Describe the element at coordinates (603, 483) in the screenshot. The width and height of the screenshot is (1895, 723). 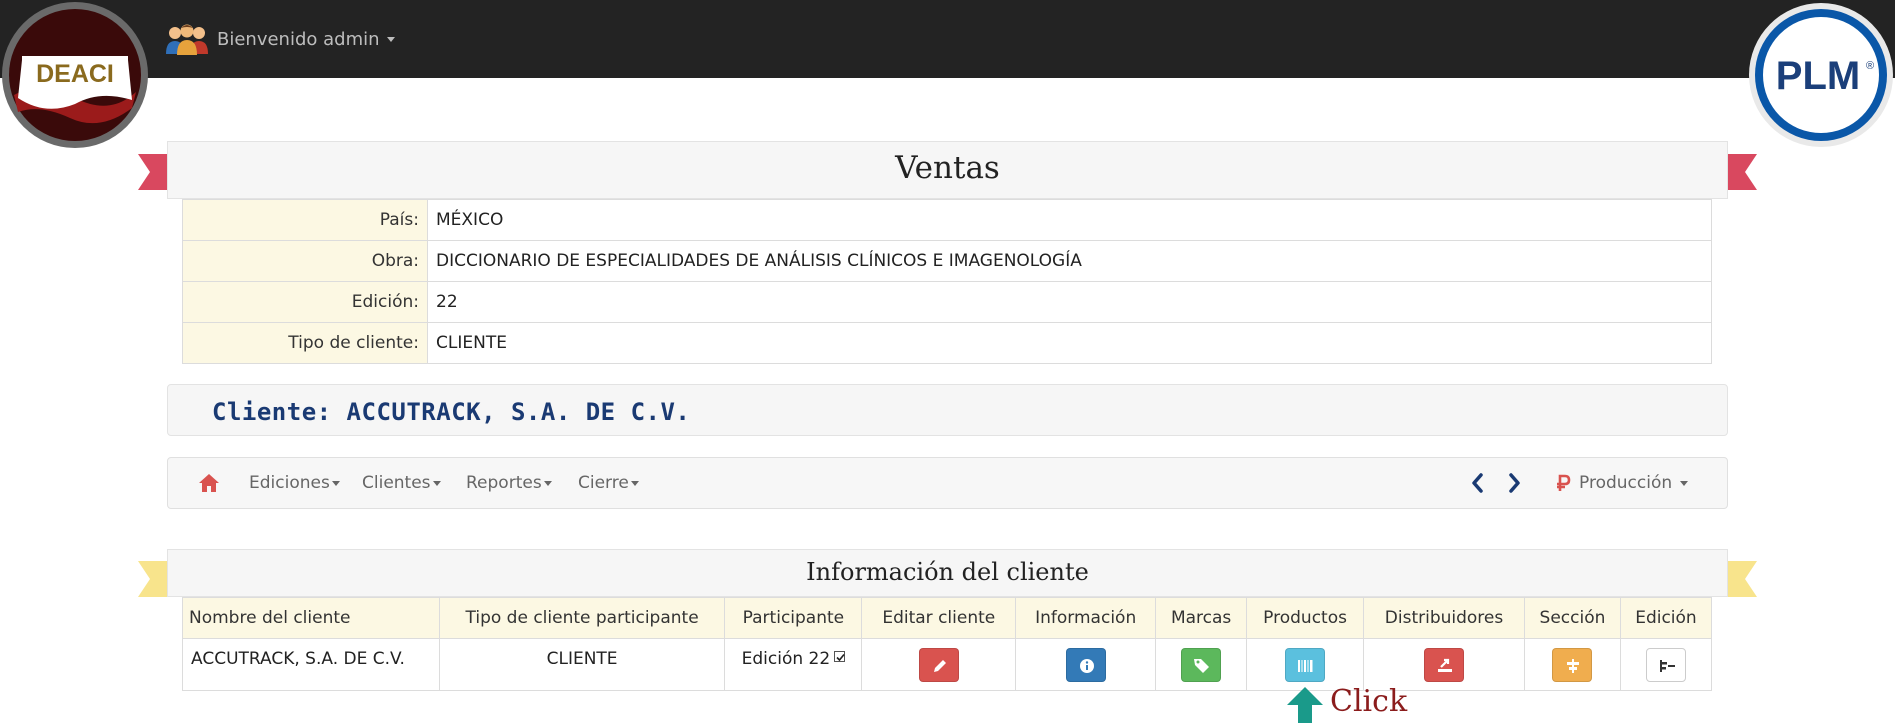
I see `menu-cierre-label: Cierre` at that location.